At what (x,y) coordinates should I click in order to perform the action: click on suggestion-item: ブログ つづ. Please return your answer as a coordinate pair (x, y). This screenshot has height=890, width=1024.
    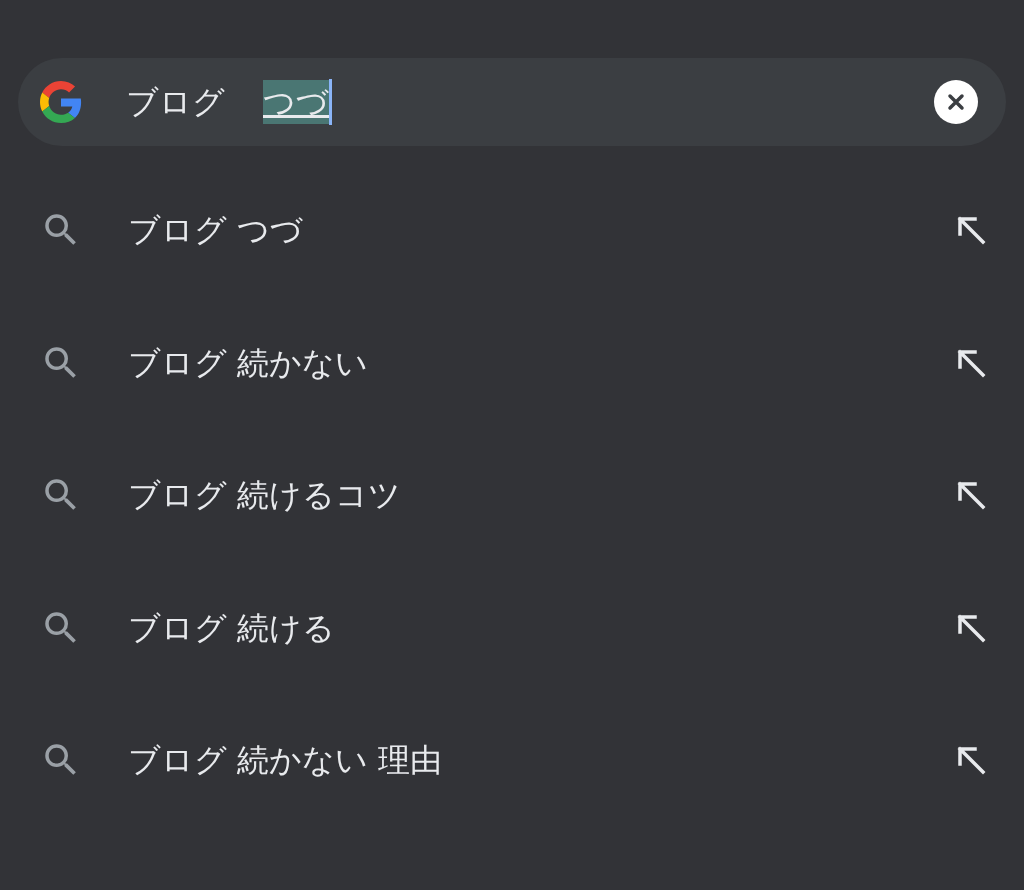
    Looking at the image, I should click on (512, 230).